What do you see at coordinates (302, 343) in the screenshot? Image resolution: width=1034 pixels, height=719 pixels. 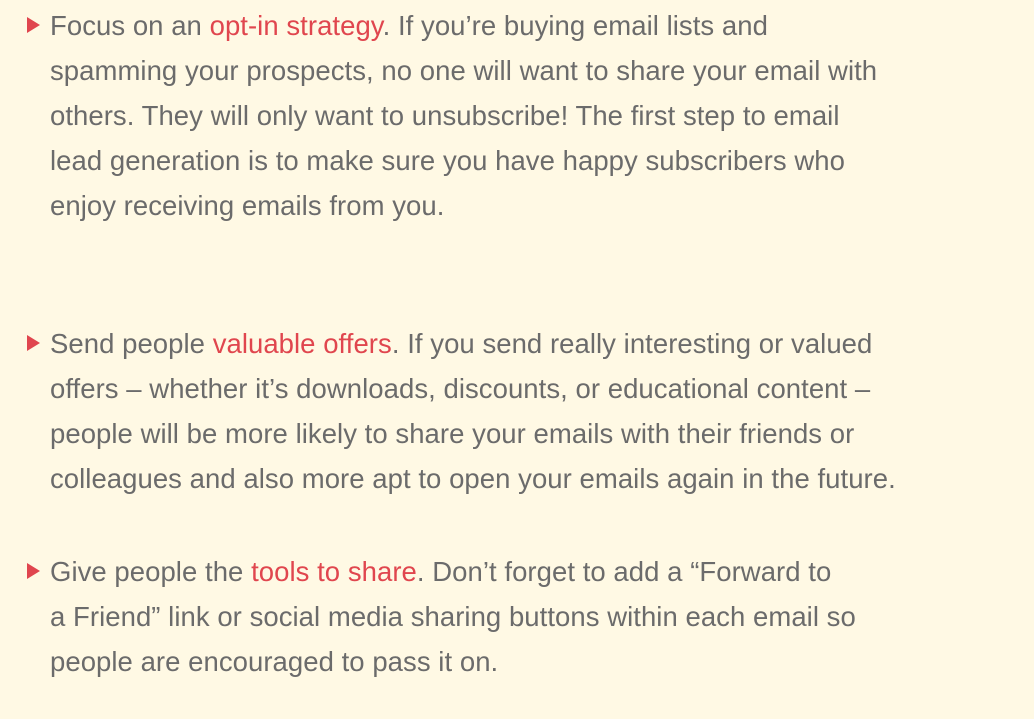 I see `highlight-text: valuable offers` at bounding box center [302, 343].